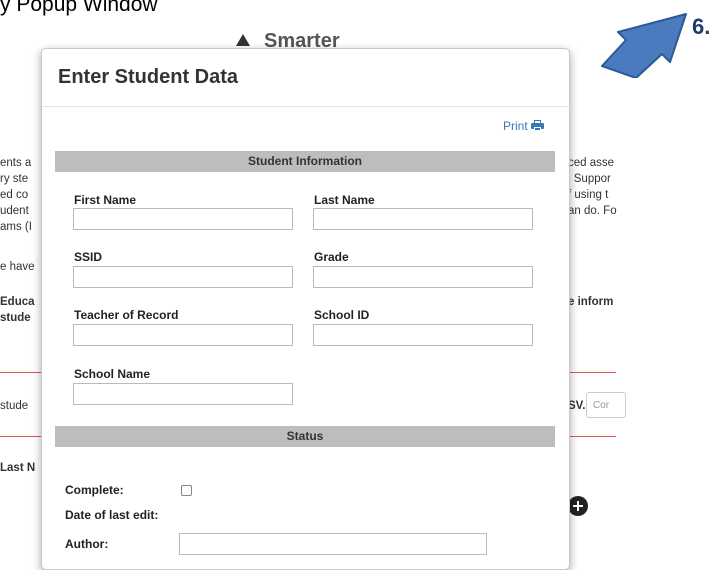 Image resolution: width=716 pixels, height=570 pixels. I want to click on print-button: Print, so click(523, 126).